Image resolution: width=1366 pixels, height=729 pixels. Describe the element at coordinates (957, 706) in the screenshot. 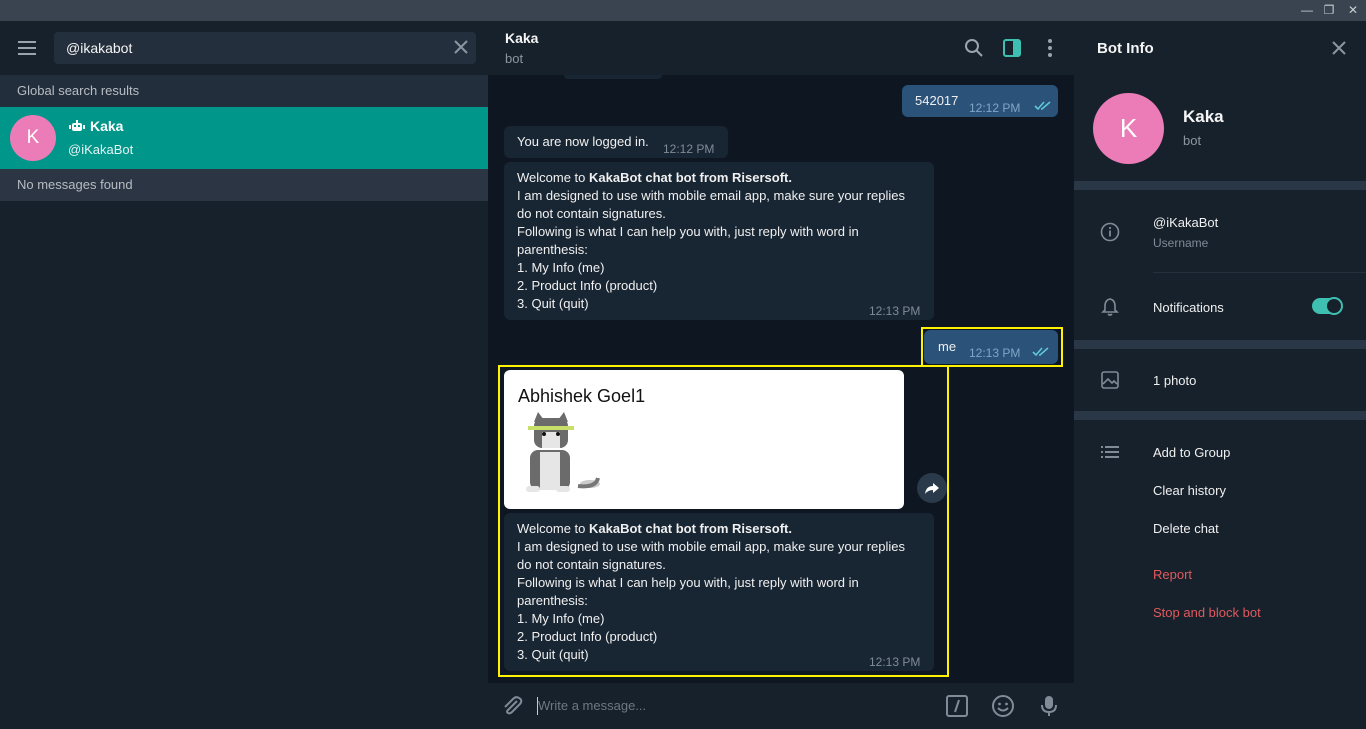

I see `bot-commands-icon` at that location.